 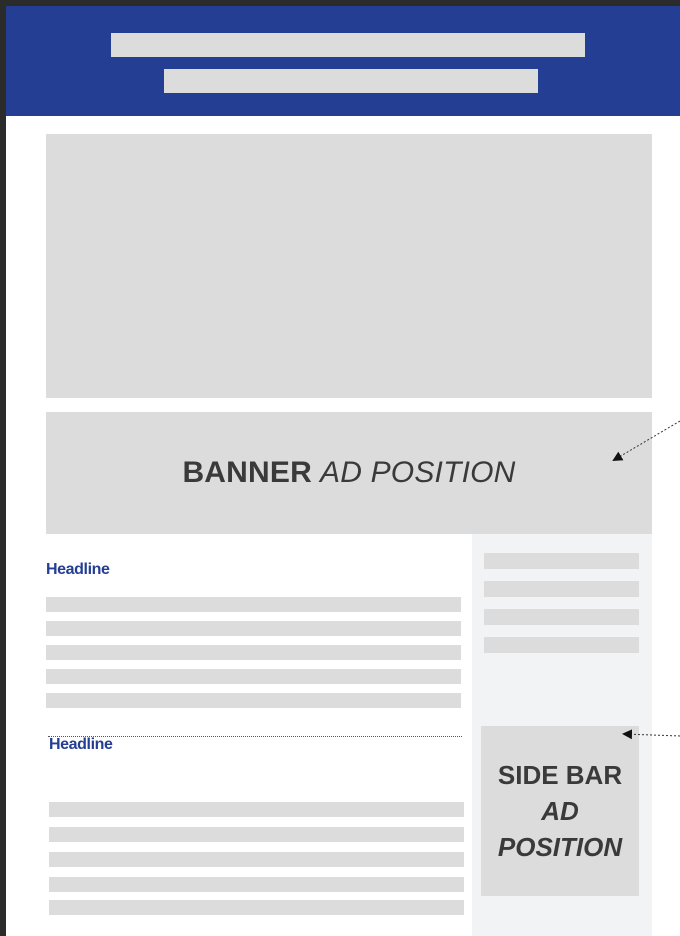 I want to click on banner-ad-position: BANNER AD POSITION, so click(x=349, y=473).